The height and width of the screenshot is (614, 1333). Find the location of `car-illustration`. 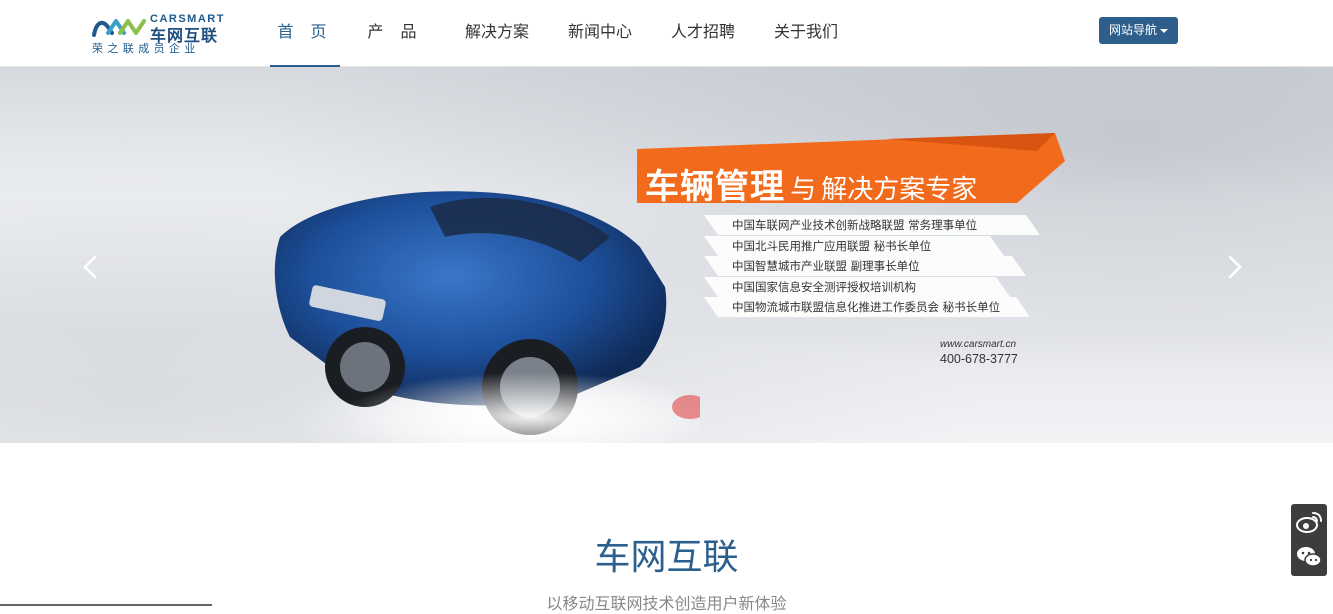

car-illustration is located at coordinates (487, 317).